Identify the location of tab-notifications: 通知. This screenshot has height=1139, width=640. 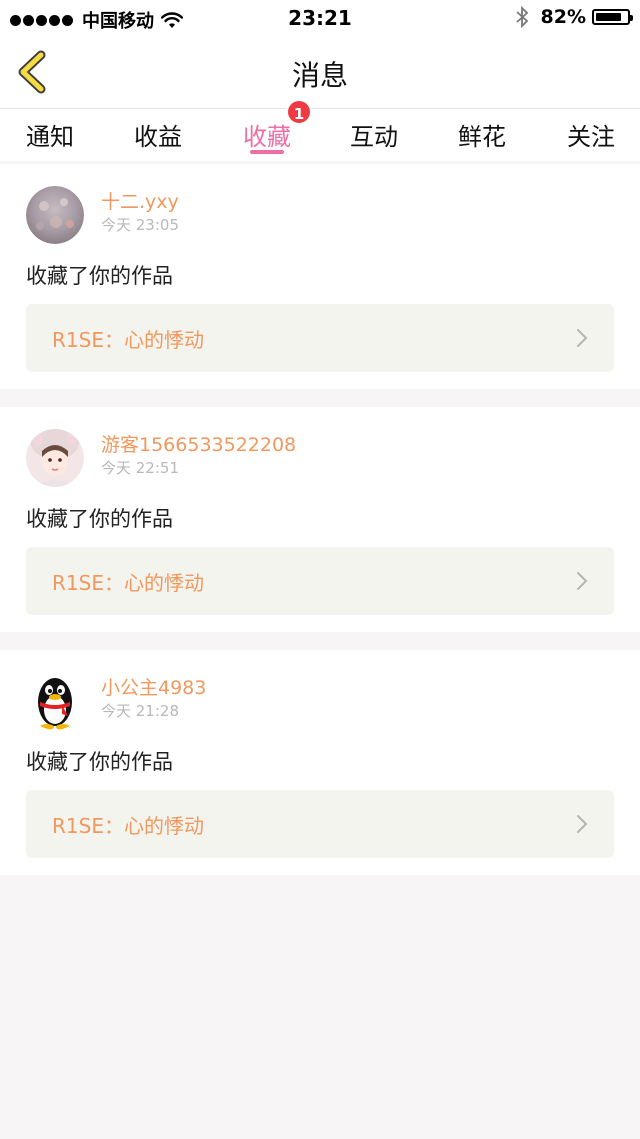
(50, 134).